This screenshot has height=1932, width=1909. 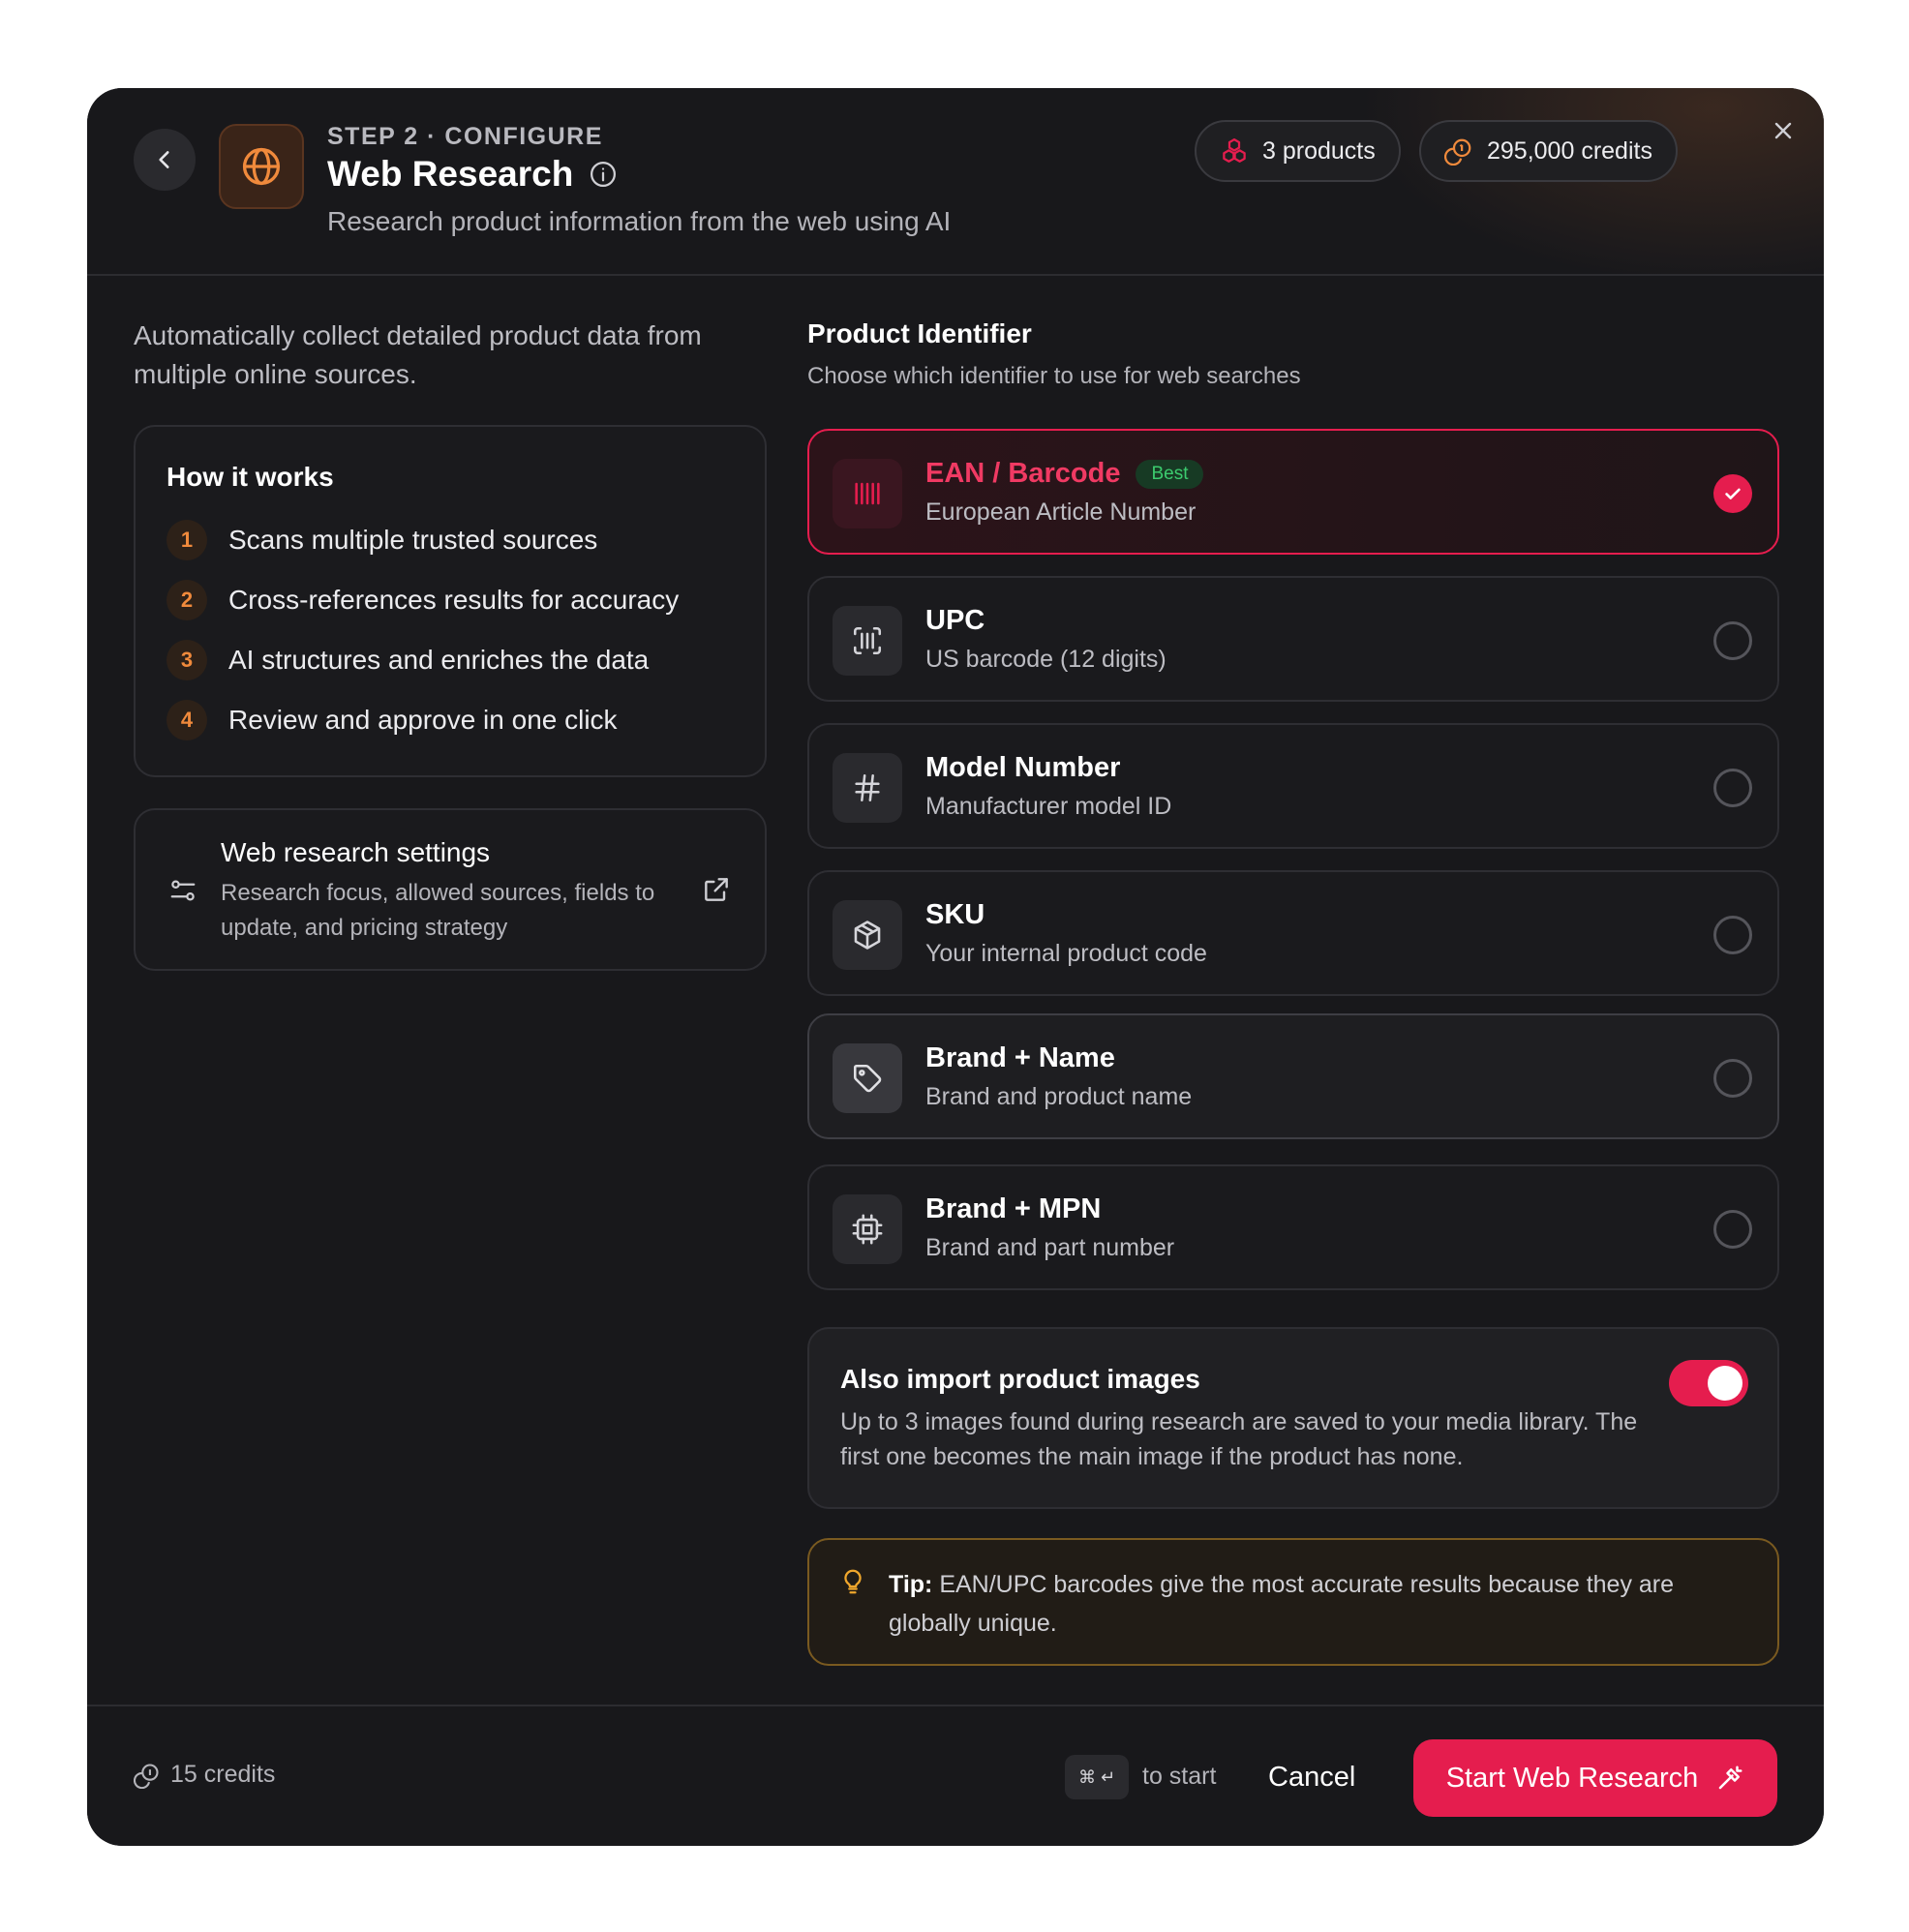 I want to click on products-count-badge: 3 products, so click(x=1298, y=151).